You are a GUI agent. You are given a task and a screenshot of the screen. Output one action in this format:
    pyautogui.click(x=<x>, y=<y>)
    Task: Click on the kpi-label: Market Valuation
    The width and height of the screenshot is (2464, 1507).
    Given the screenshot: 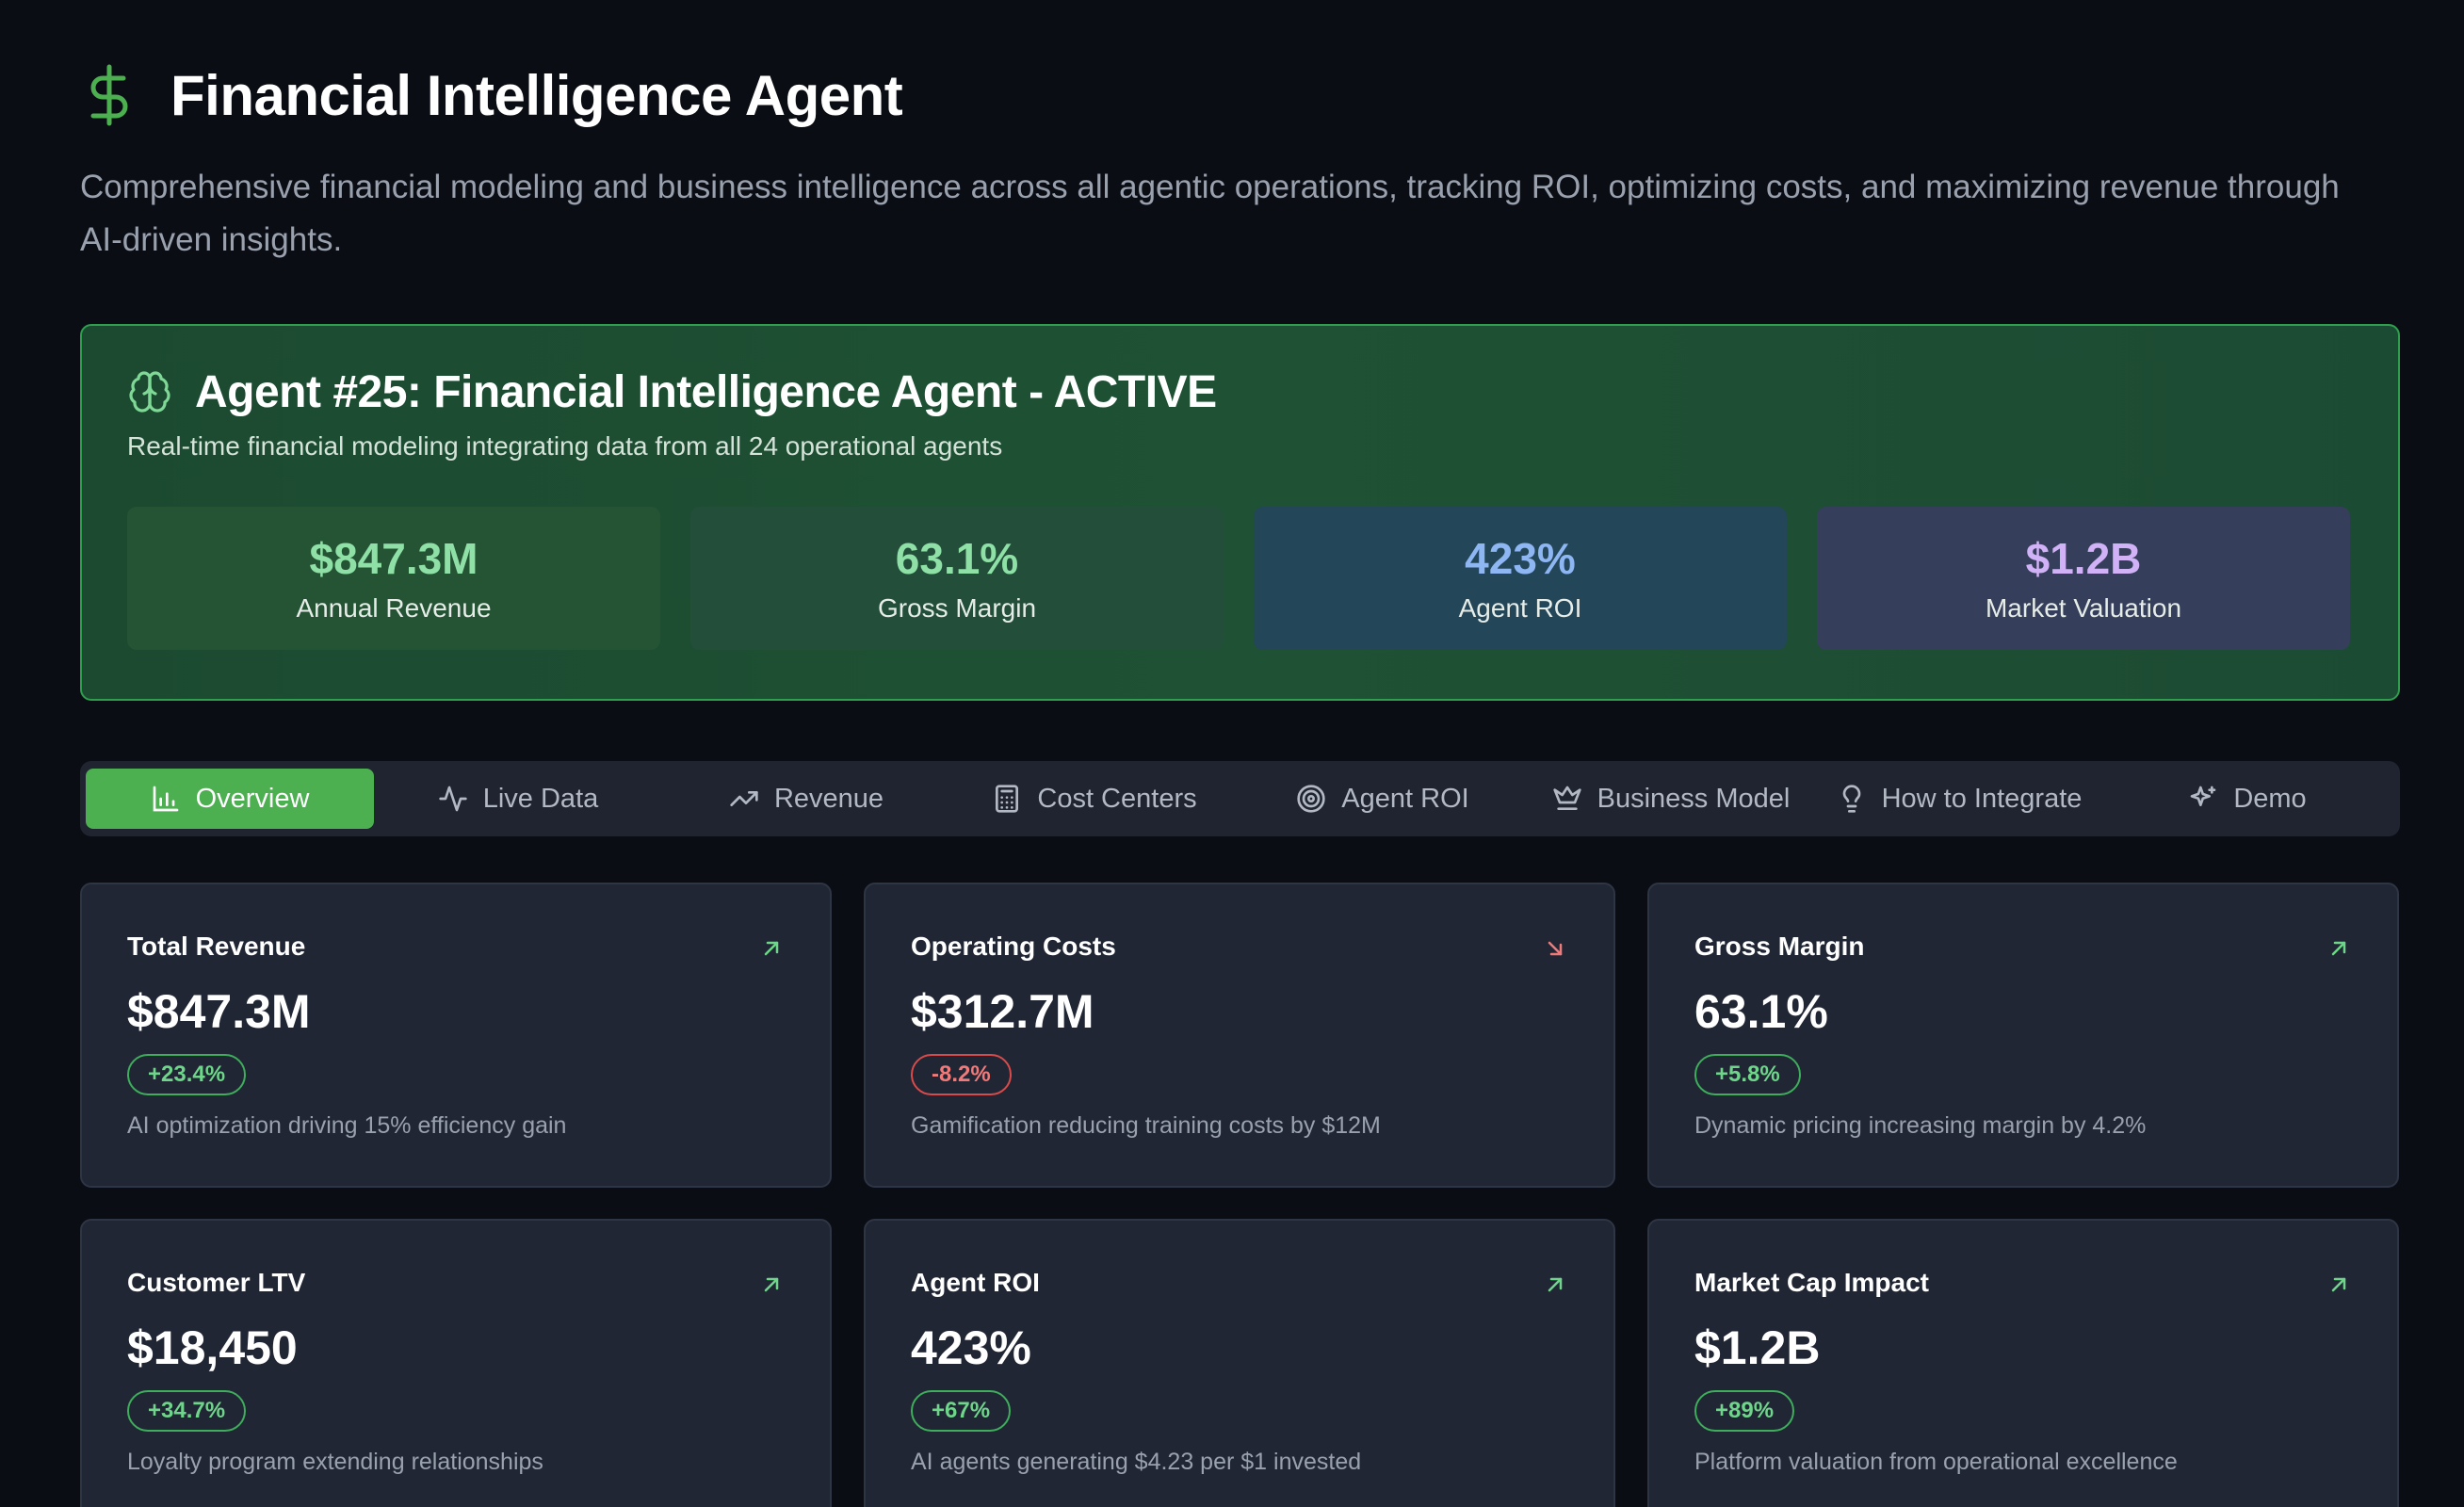 What is the action you would take?
    pyautogui.click(x=2083, y=608)
    